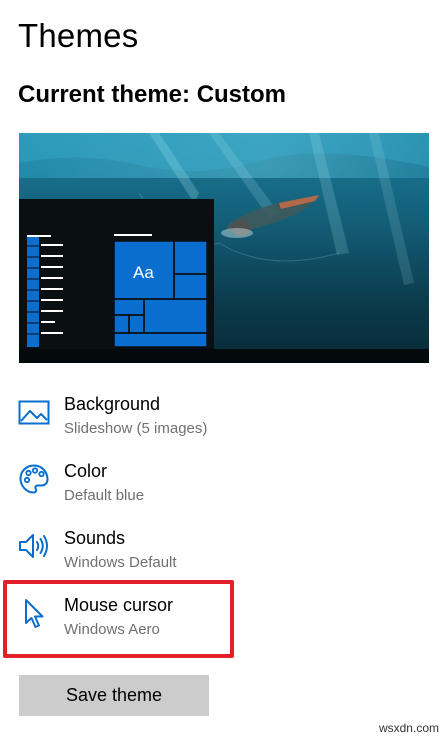  I want to click on current-theme-label: Current theme: Custom, so click(152, 94).